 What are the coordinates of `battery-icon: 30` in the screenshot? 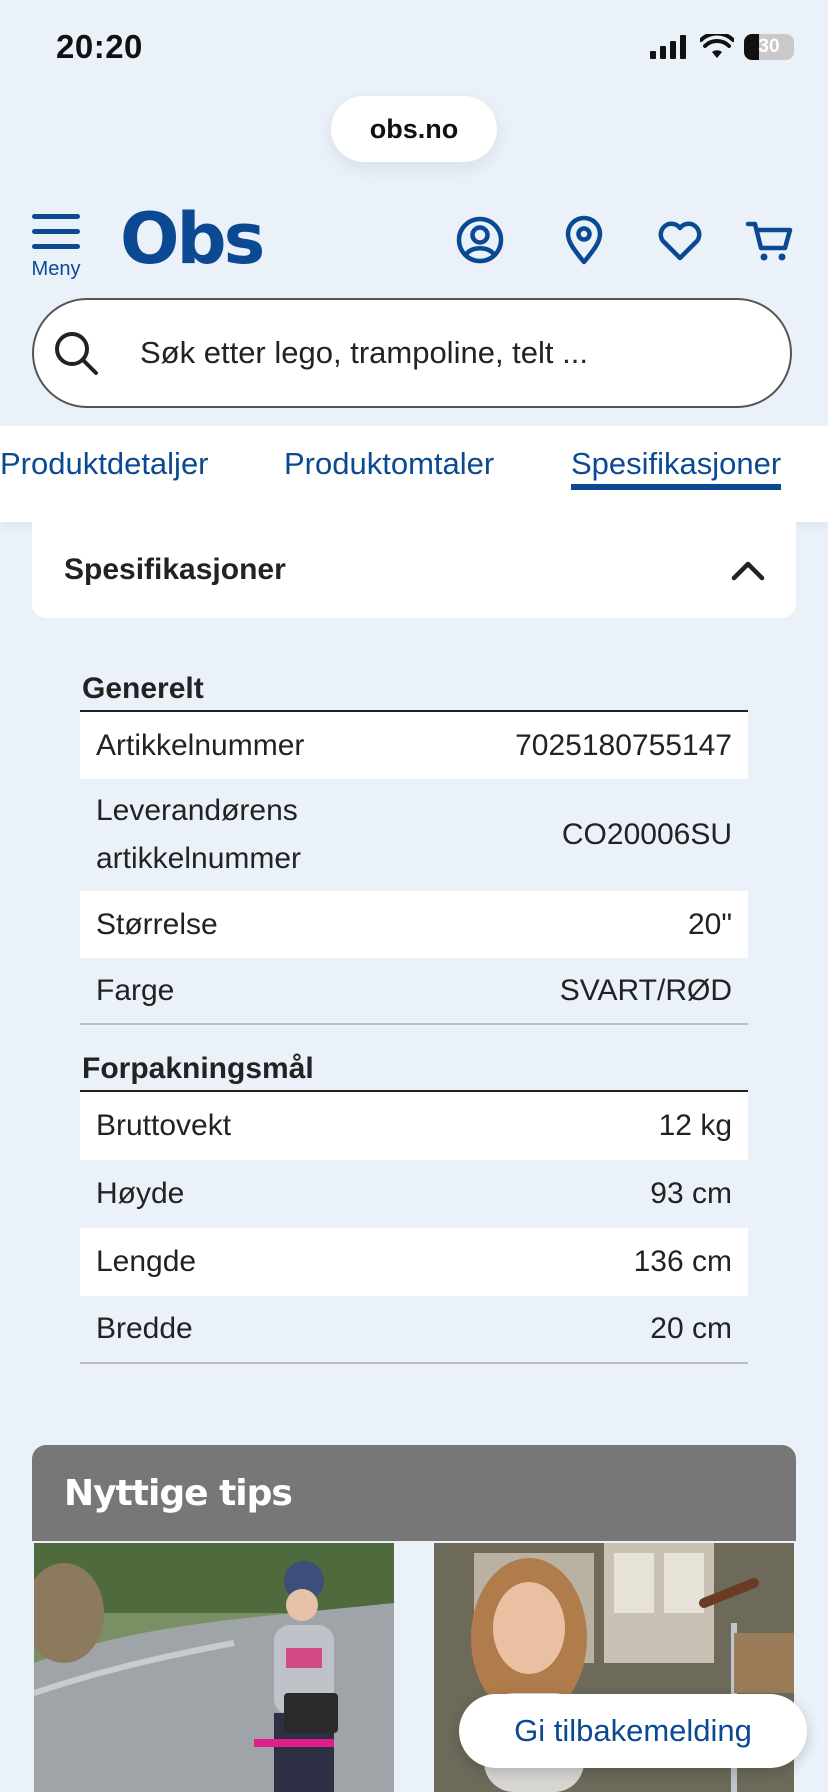 It's located at (769, 47).